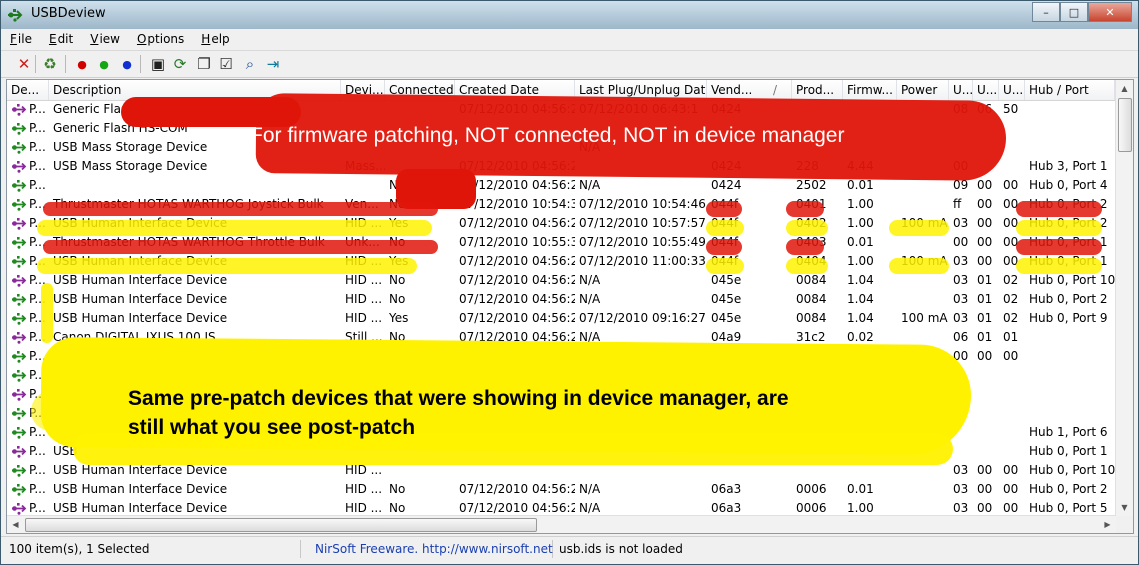 Image resolution: width=1139 pixels, height=565 pixels. What do you see at coordinates (985, 280) in the screenshot?
I see `cell-usb-subclass: 01` at bounding box center [985, 280].